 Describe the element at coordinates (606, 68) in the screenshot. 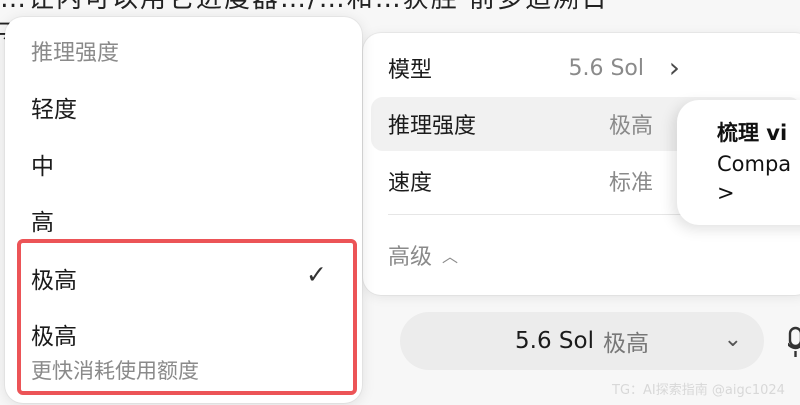

I see `model-value: 5.6 Sol` at that location.